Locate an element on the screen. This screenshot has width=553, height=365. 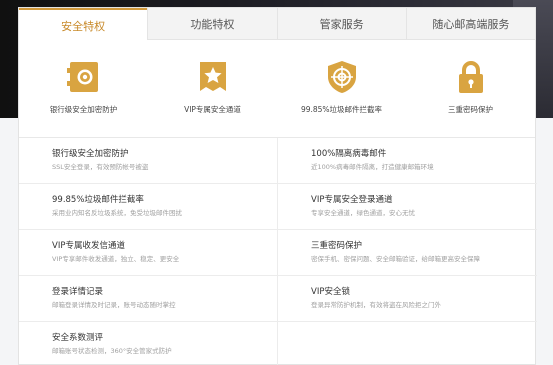
tab-butler-service: 管家服务 is located at coordinates (341, 23).